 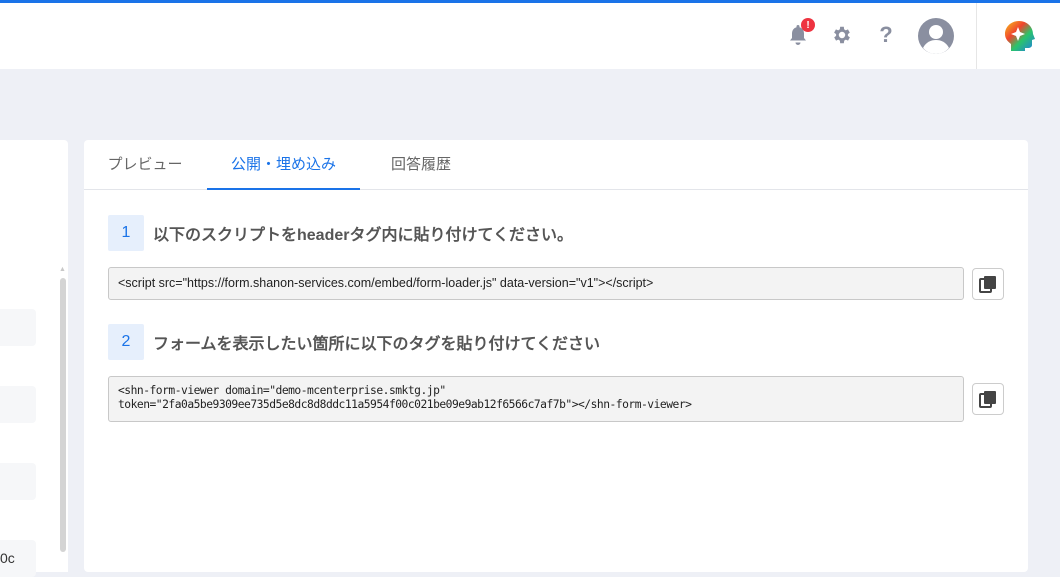 I want to click on copy-tag-button, so click(x=988, y=399).